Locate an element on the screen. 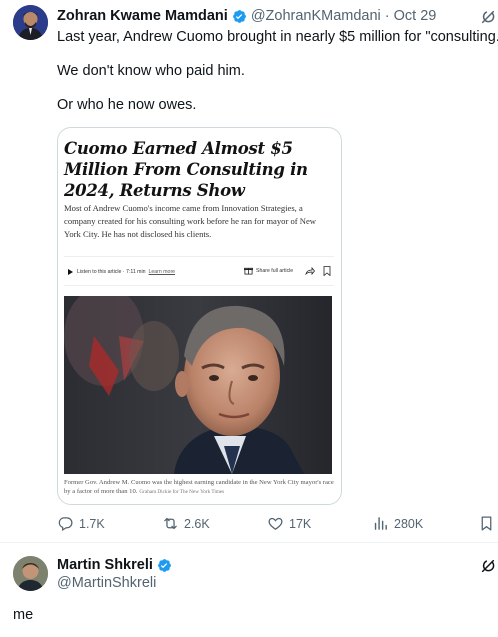 Image resolution: width=498 pixels, height=637 pixels. like-button: 17K is located at coordinates (289, 523).